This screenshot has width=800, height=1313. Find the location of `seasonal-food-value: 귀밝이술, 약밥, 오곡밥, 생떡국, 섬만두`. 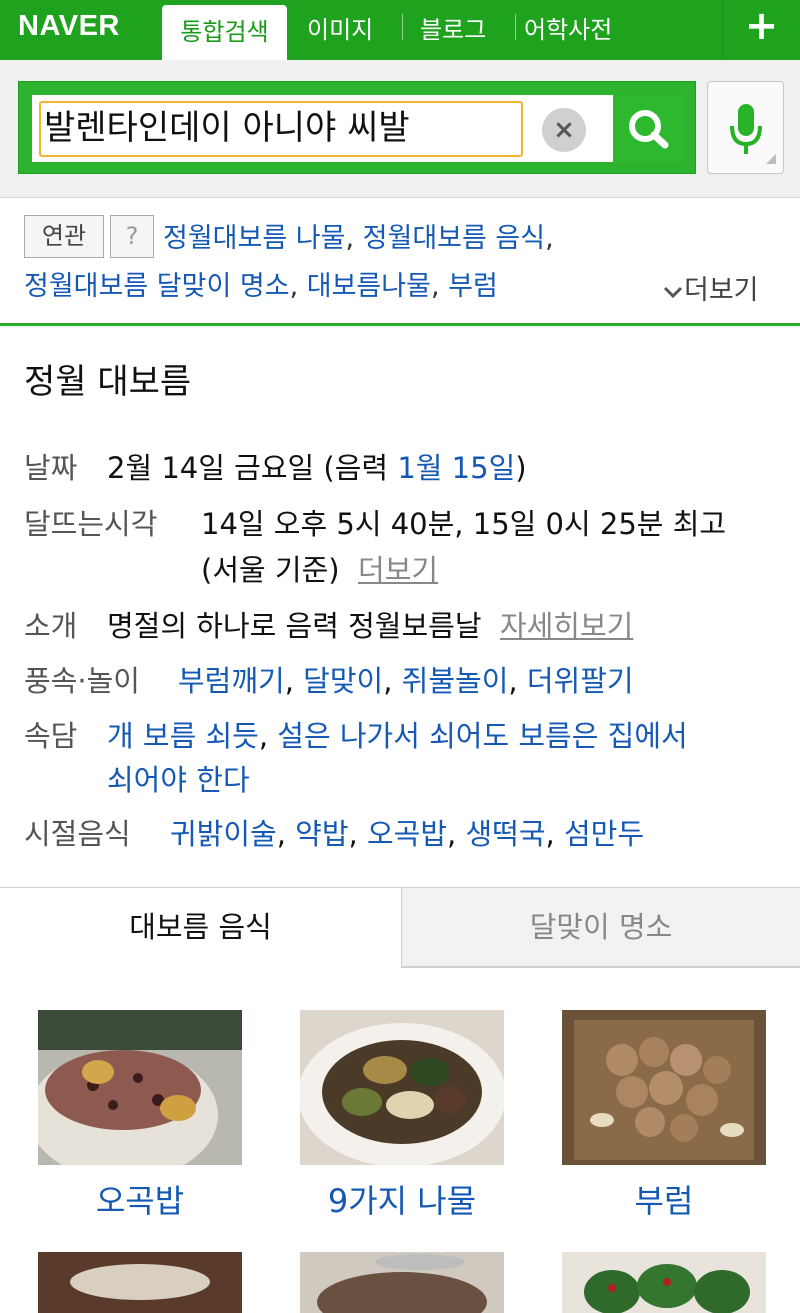

seasonal-food-value: 귀밝이술, 약밥, 오곡밥, 생떡국, 섬만두 is located at coordinates (407, 834).